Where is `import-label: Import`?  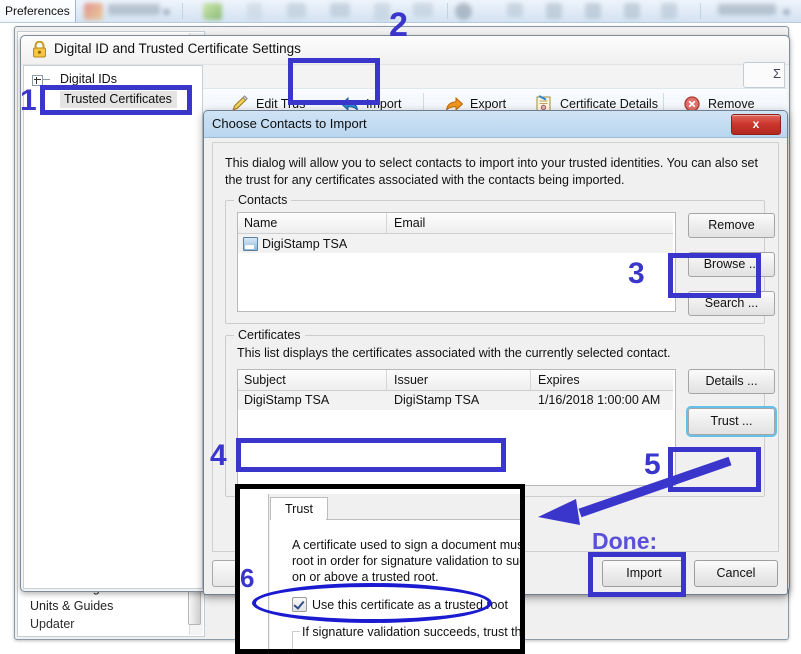 import-label: Import is located at coordinates (384, 104).